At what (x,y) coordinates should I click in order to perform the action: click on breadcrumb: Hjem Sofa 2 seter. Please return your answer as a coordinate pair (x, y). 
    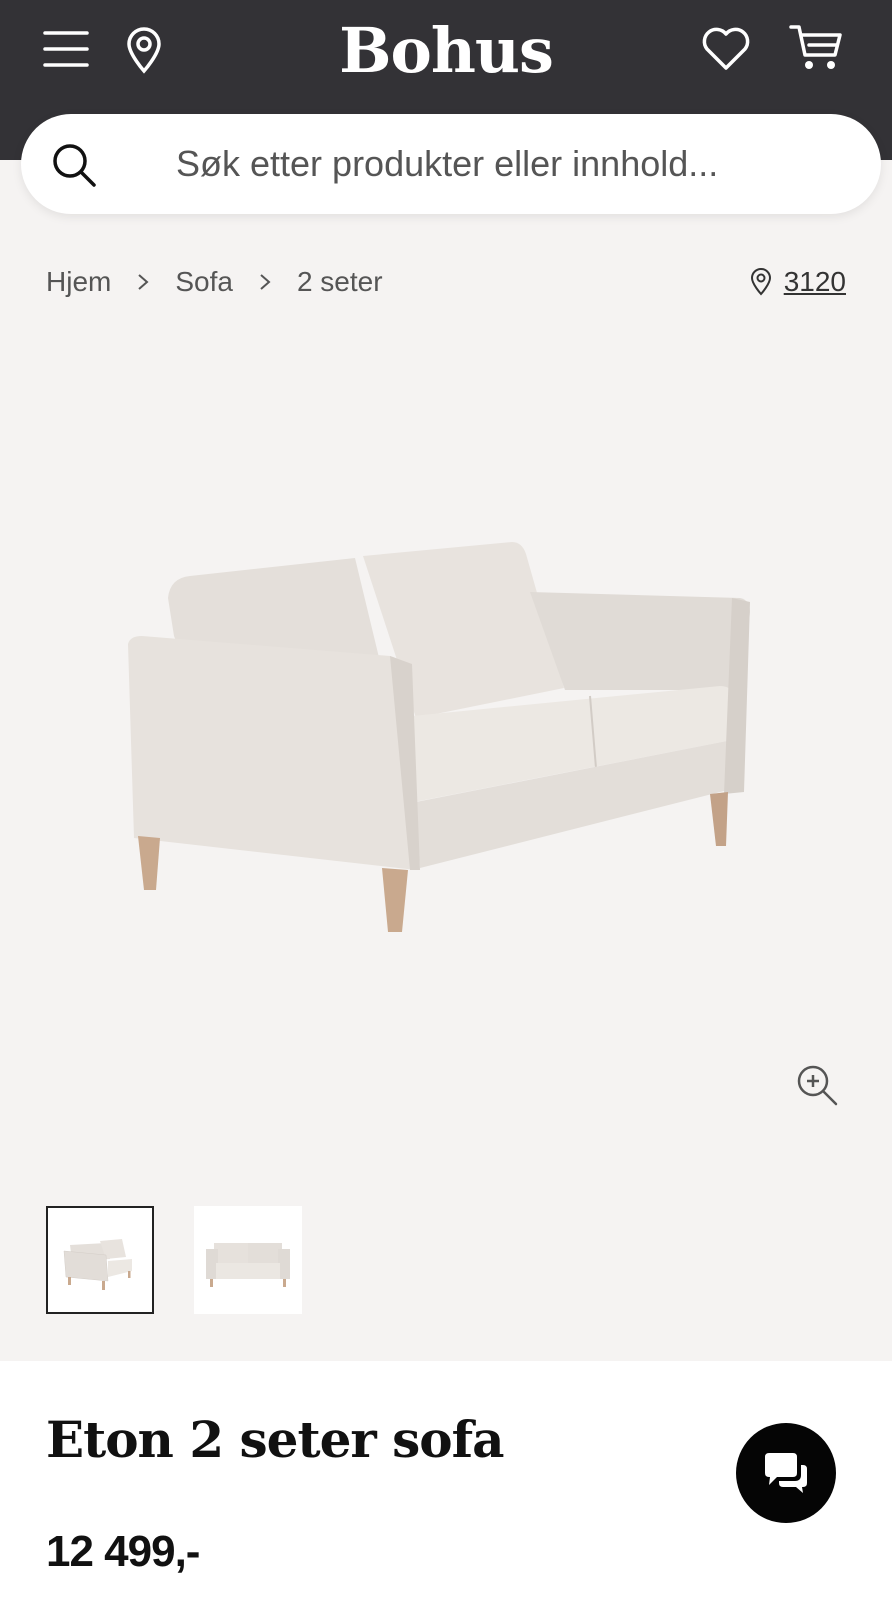
    Looking at the image, I should click on (214, 282).